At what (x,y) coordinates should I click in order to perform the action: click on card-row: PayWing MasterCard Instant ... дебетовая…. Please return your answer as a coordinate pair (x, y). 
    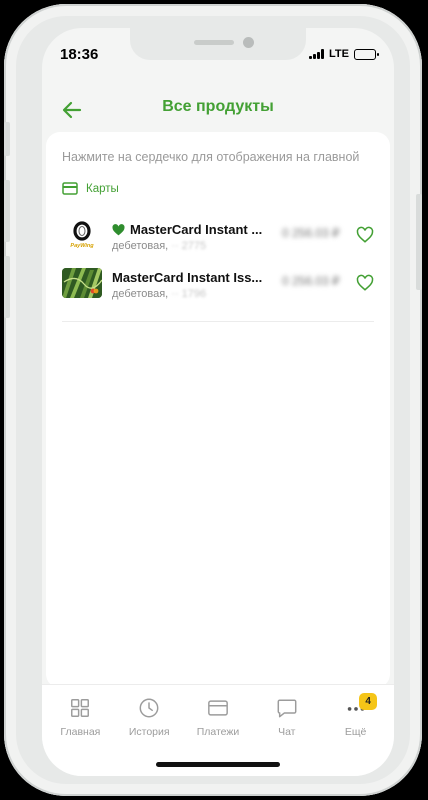
    Looking at the image, I should click on (218, 239).